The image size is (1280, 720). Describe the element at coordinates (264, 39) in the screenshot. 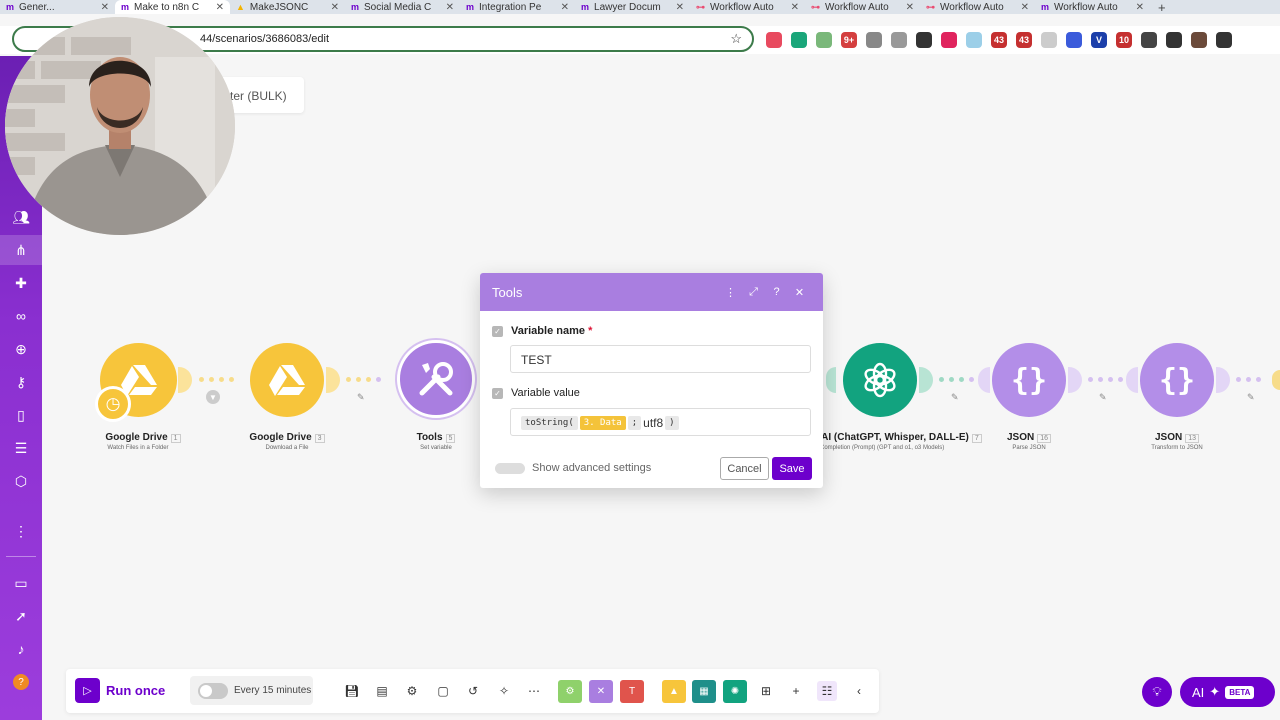

I see `url-text: 44/scenarios/3686083/edit` at that location.